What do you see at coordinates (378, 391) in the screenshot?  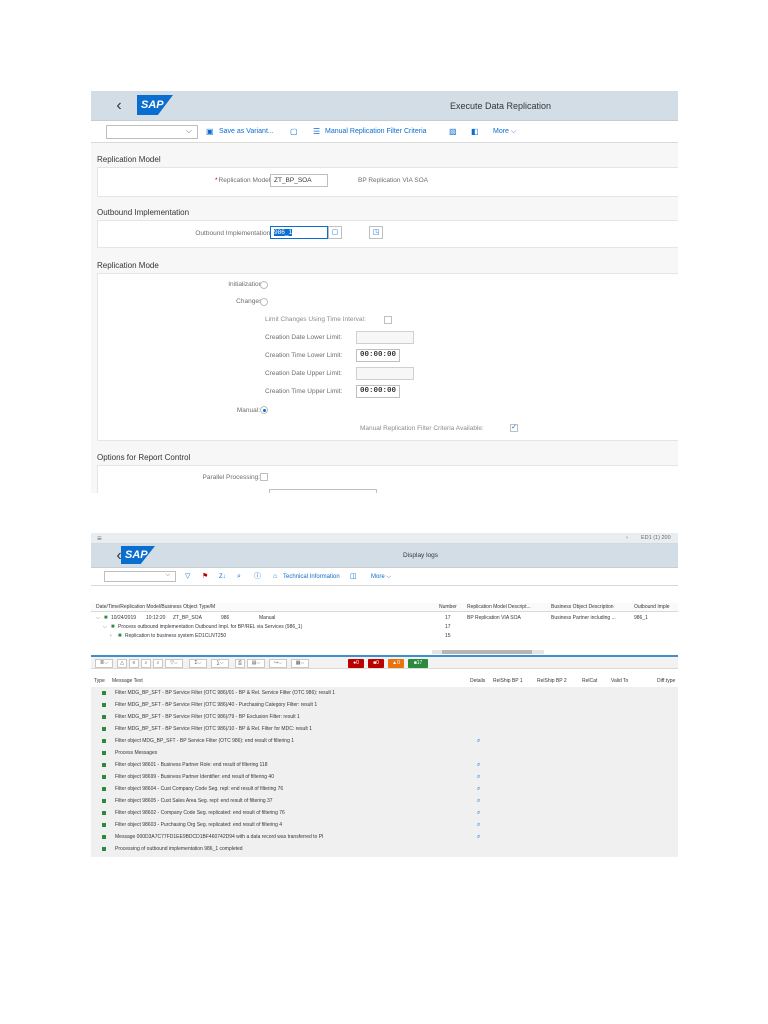 I see `creation-time-upper-input: 00:00:00` at bounding box center [378, 391].